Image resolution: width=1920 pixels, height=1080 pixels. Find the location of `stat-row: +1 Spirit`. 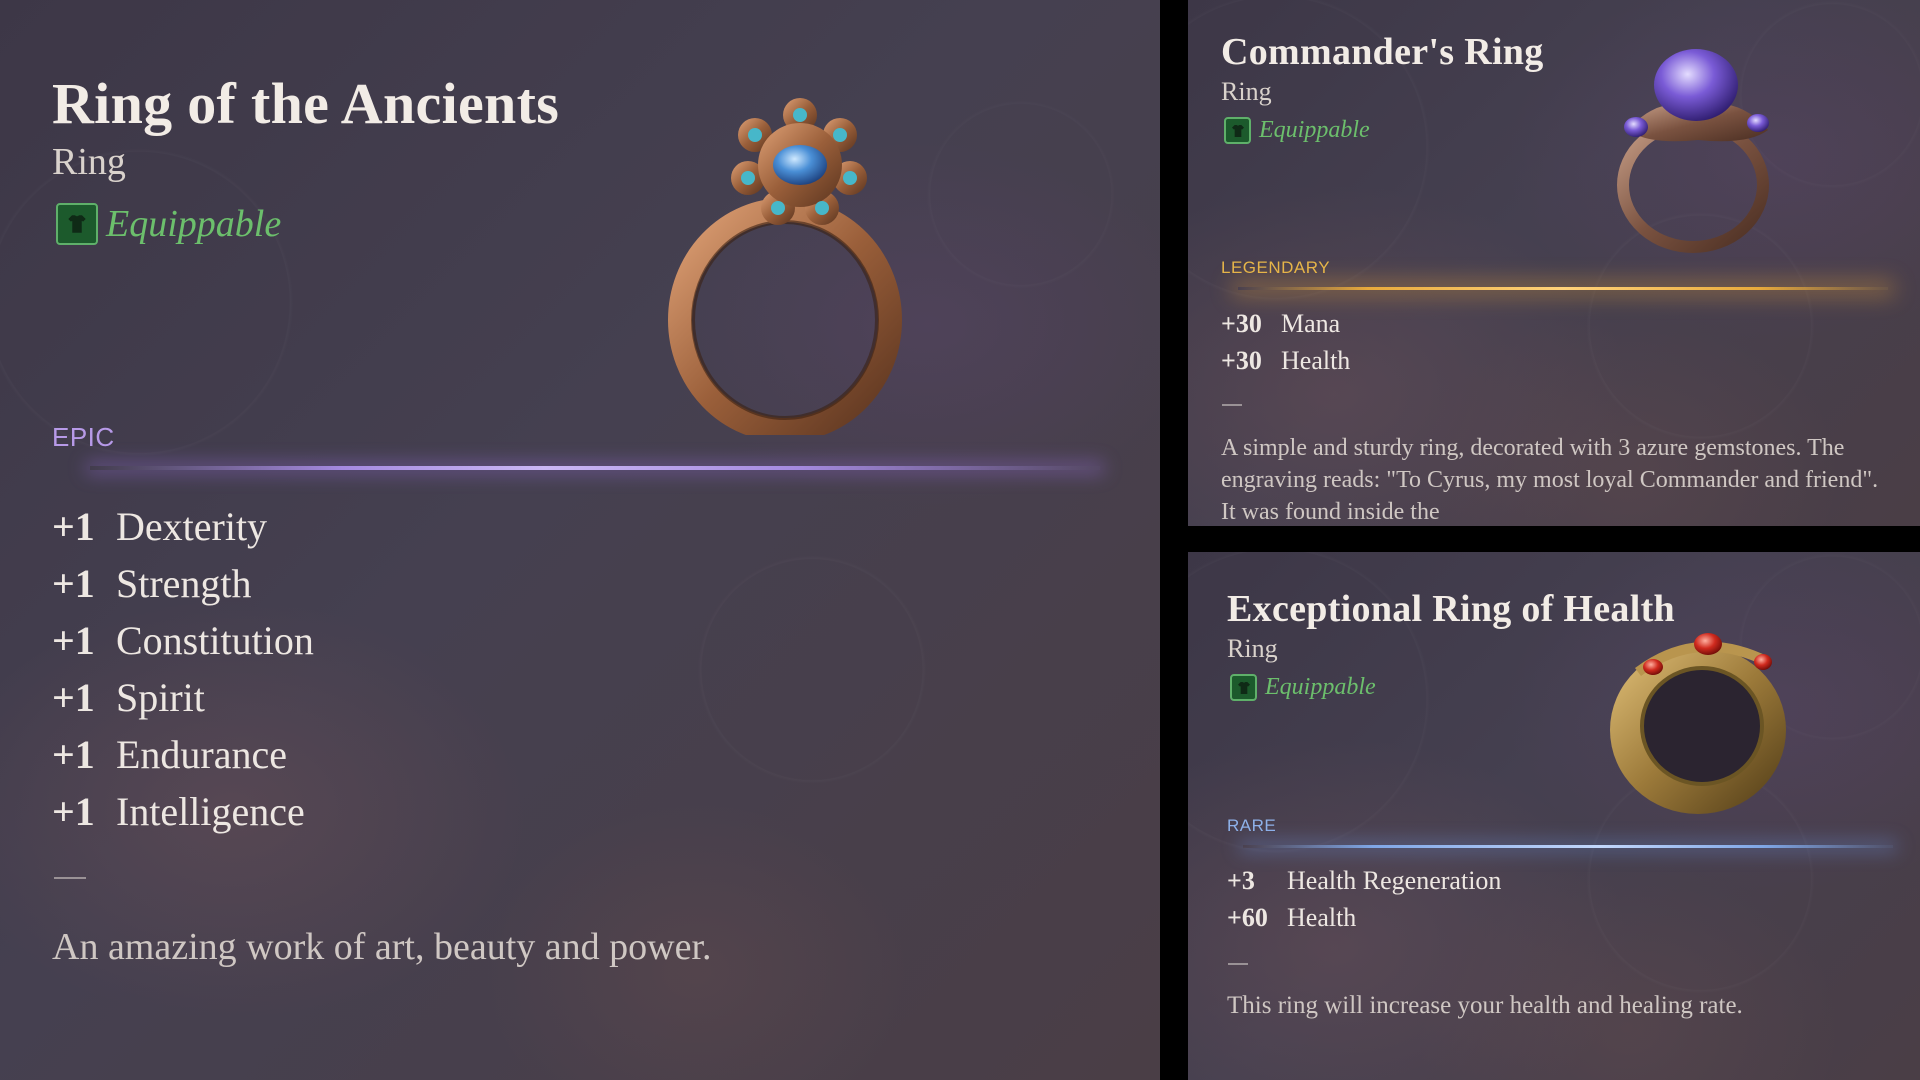

stat-row: +1 Spirit is located at coordinates (183, 697).